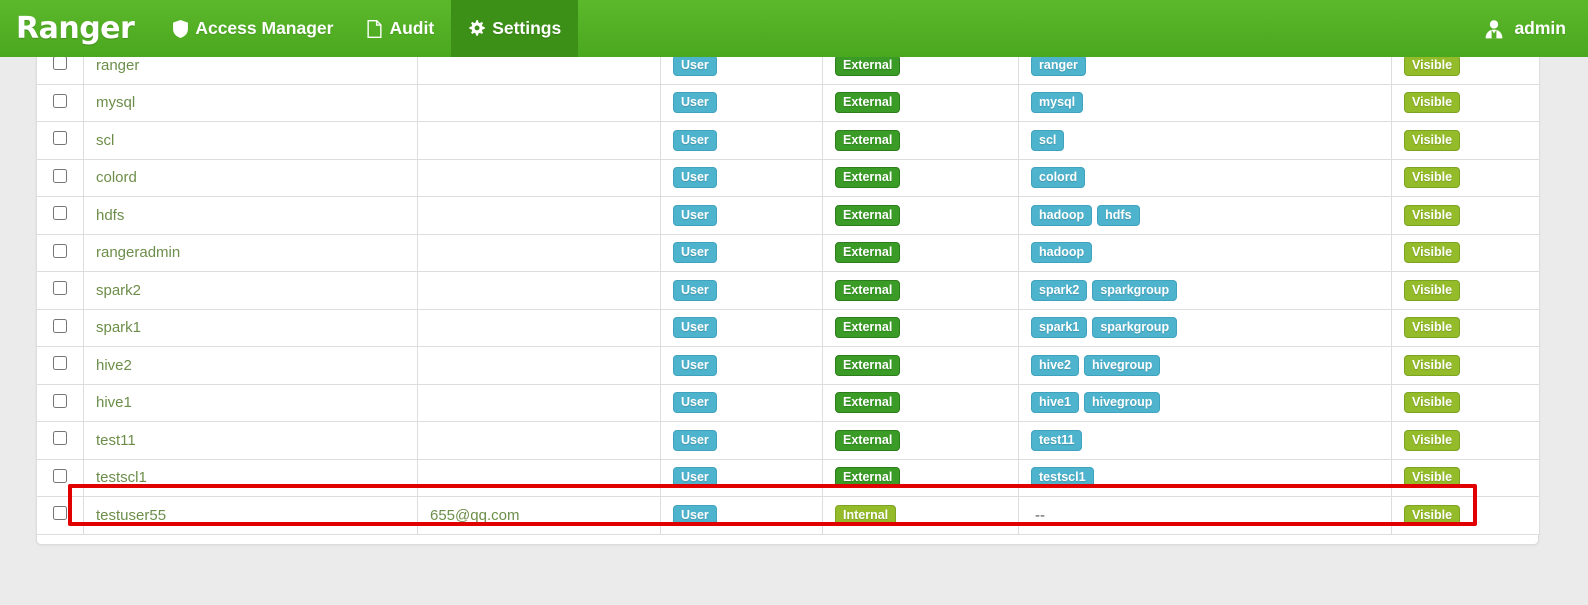 This screenshot has width=1588, height=605. Describe the element at coordinates (250, 515) in the screenshot. I see `cell-username: testuser55` at that location.